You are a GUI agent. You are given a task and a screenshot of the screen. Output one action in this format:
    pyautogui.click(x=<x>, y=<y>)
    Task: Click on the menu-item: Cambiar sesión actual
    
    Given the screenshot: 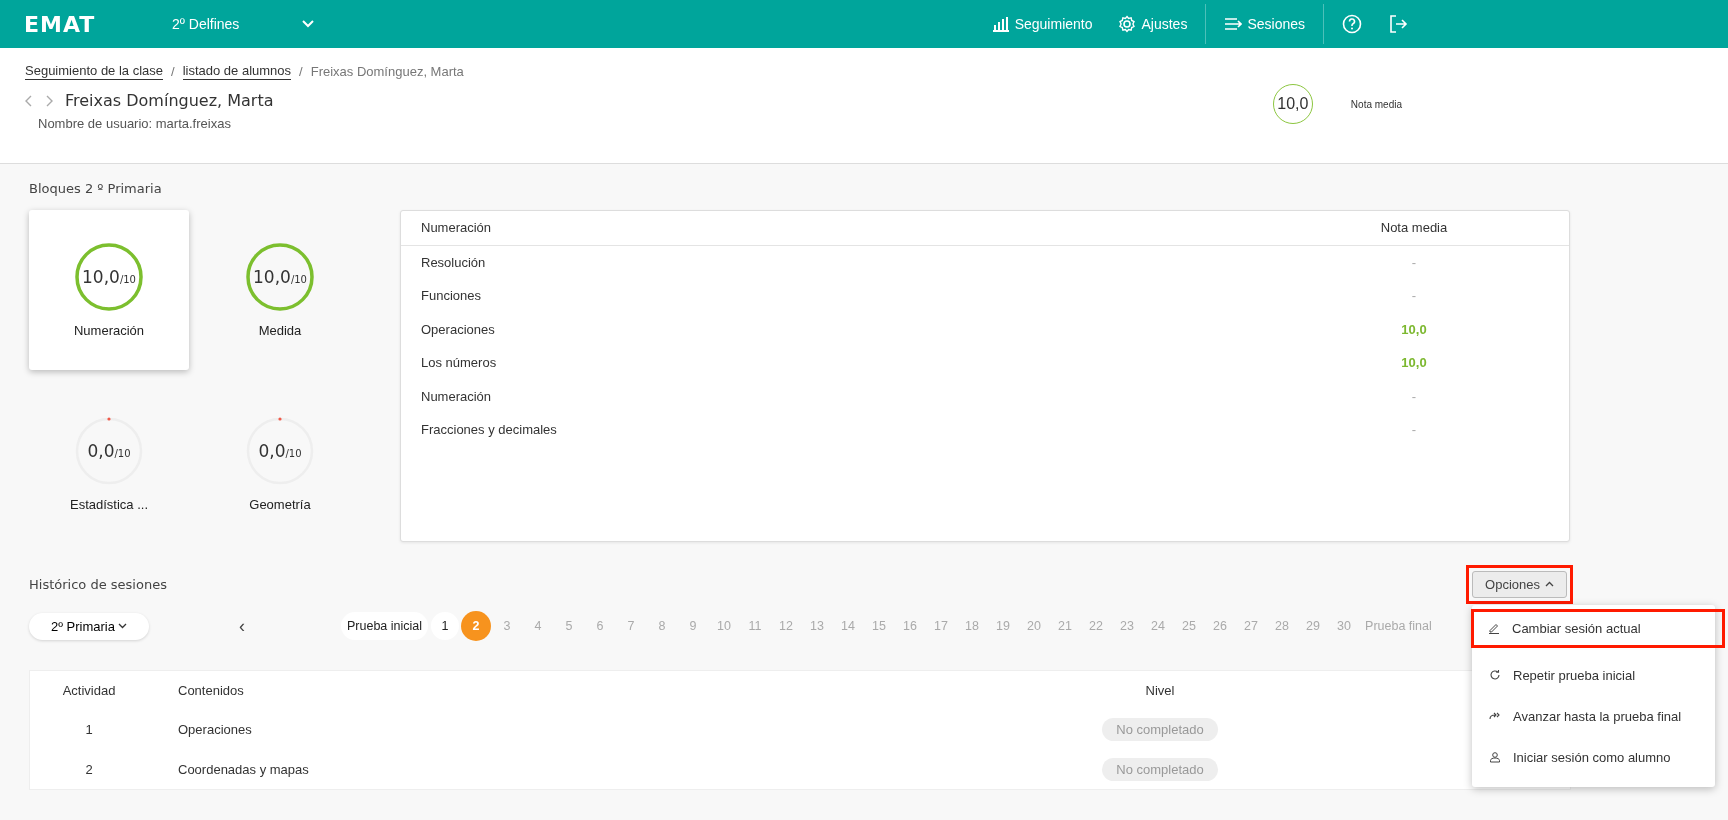 What is the action you would take?
    pyautogui.click(x=1598, y=628)
    